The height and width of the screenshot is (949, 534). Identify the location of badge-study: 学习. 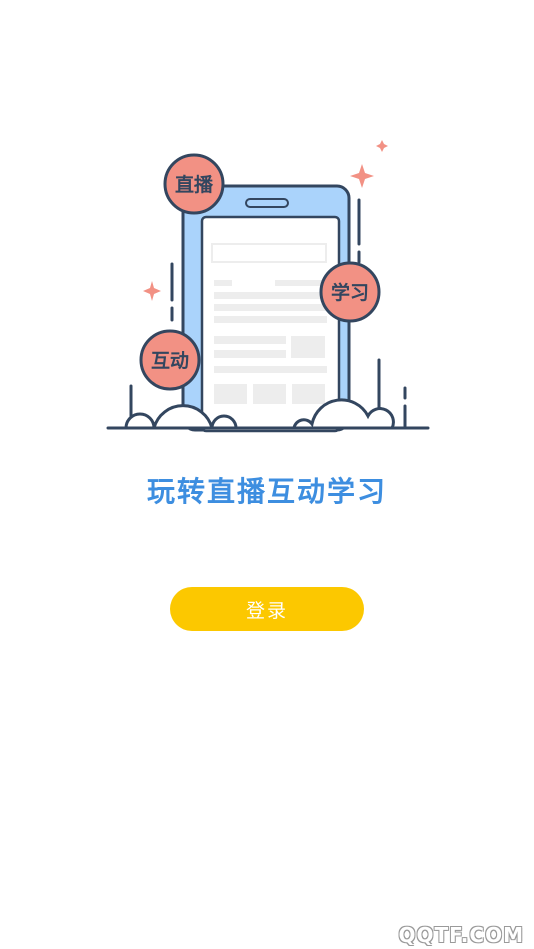
(350, 292).